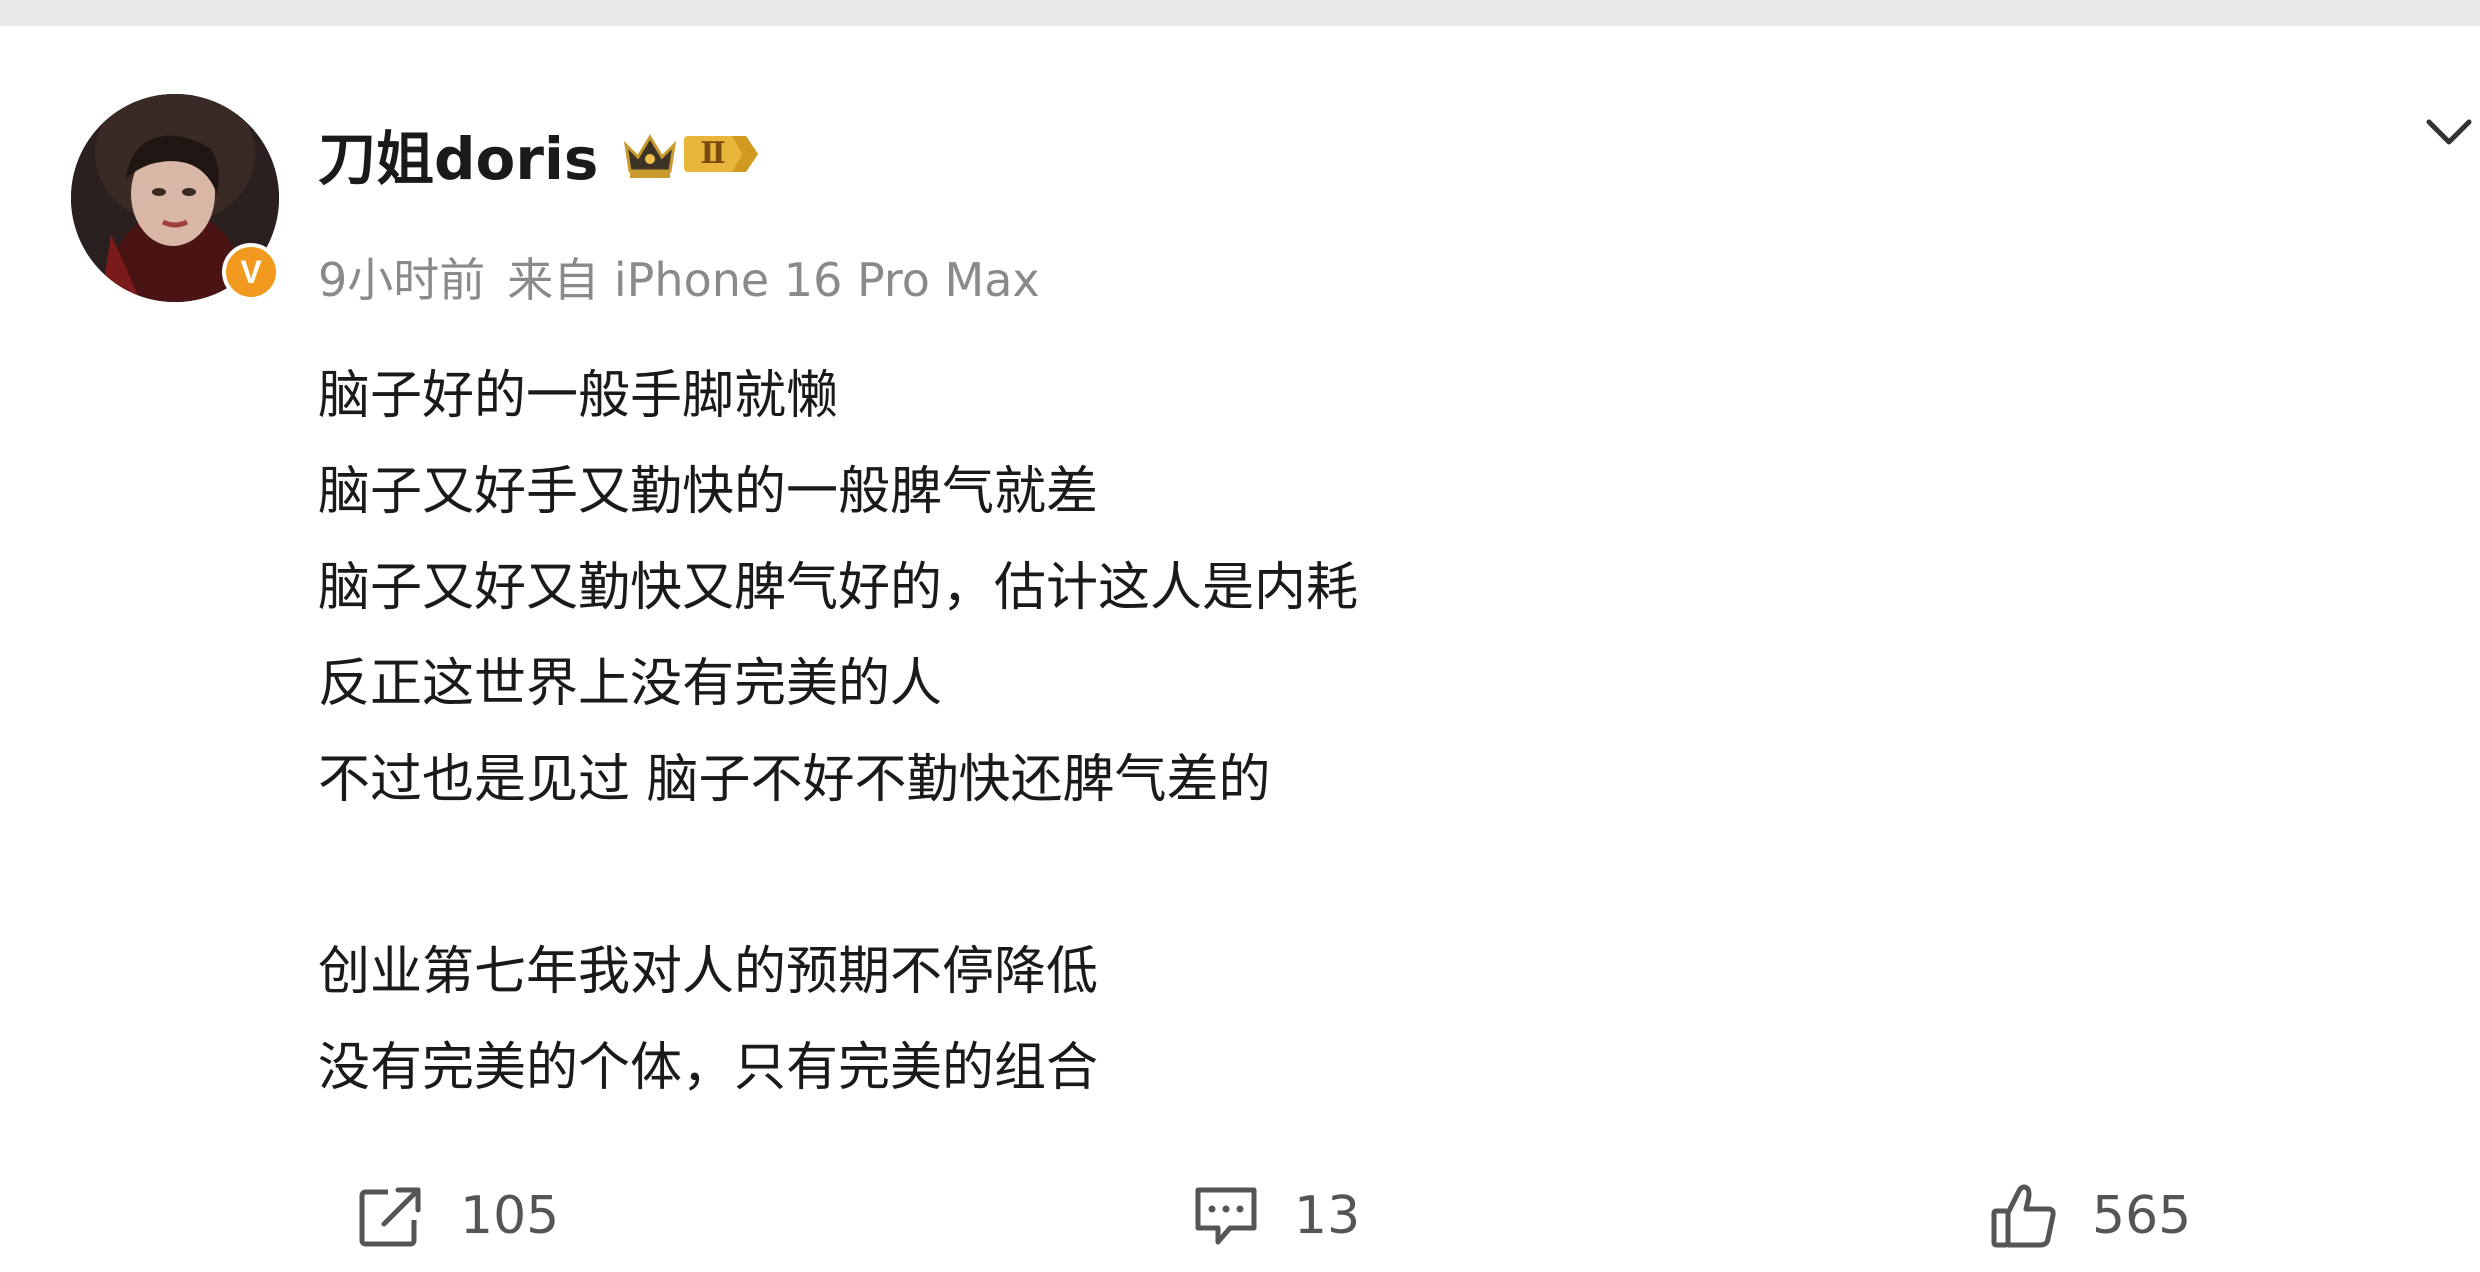  I want to click on content-blank-line, so click(1318, 876).